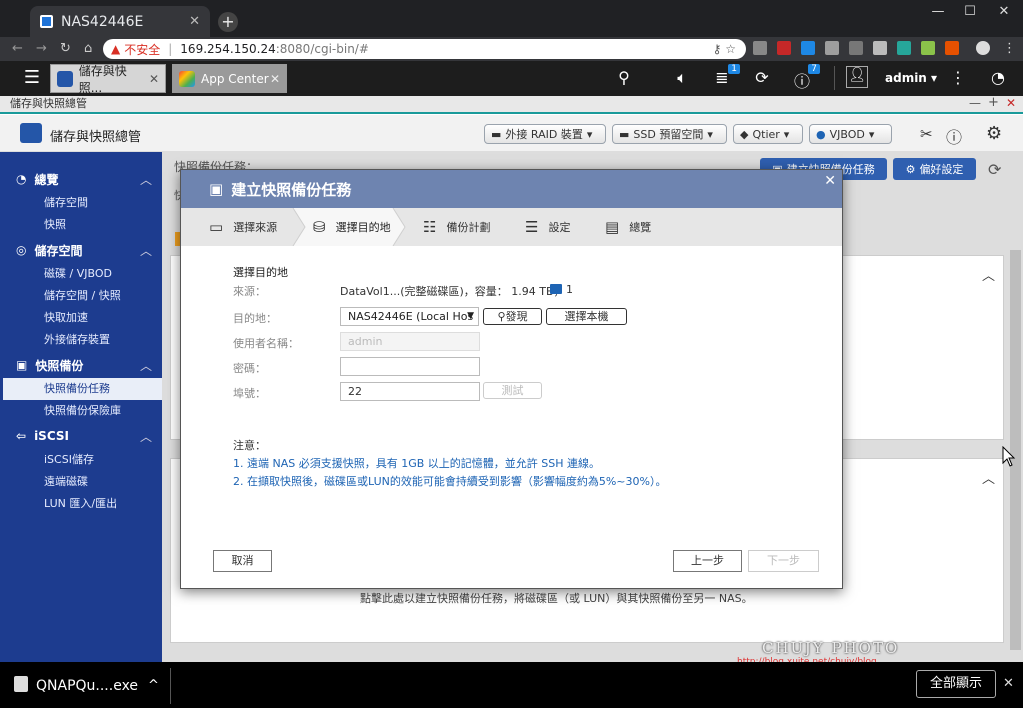 The height and width of the screenshot is (708, 1023). I want to click on sidebar-item-remote-disk: 遠端磁碟, so click(81, 482).